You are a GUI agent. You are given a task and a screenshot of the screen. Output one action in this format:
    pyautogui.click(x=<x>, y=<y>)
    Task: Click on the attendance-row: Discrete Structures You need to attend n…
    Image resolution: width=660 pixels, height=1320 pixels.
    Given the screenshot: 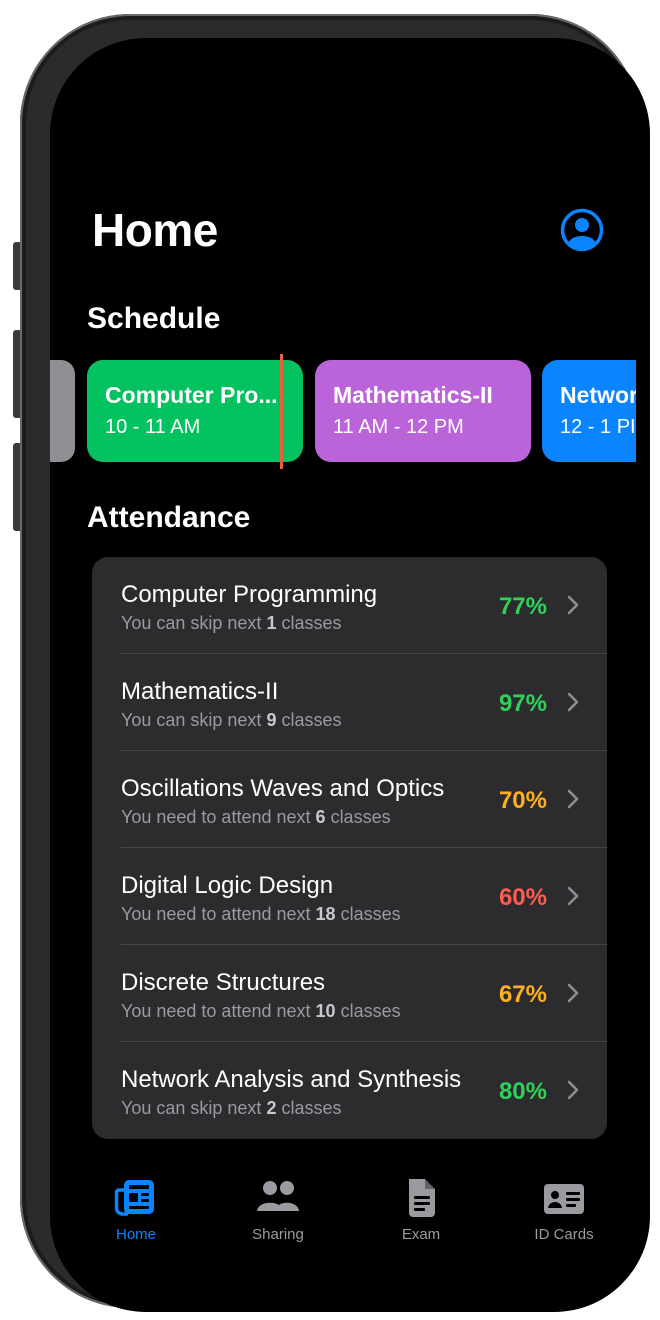 What is the action you would take?
    pyautogui.click(x=349, y=993)
    